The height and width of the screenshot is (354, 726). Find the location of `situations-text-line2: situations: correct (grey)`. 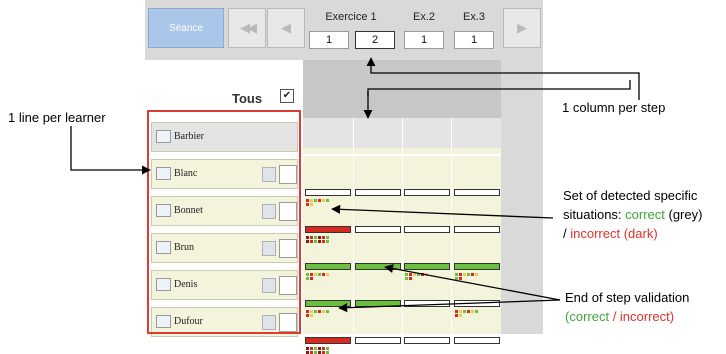

situations-text-line2: situations: correct (grey) is located at coordinates (632, 214).